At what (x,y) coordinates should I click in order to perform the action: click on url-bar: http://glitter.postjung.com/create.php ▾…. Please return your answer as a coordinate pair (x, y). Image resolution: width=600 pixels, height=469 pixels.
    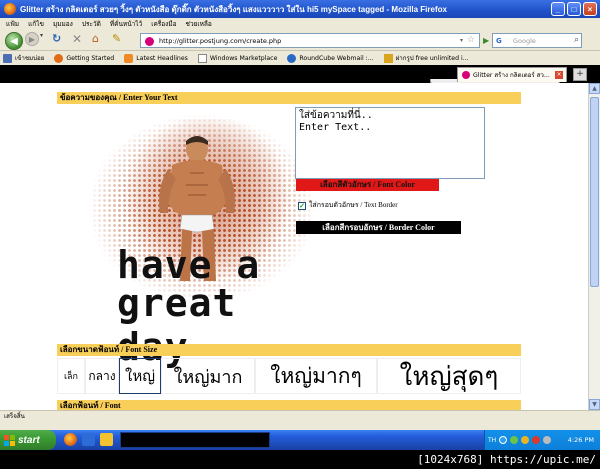
    Looking at the image, I should click on (310, 40).